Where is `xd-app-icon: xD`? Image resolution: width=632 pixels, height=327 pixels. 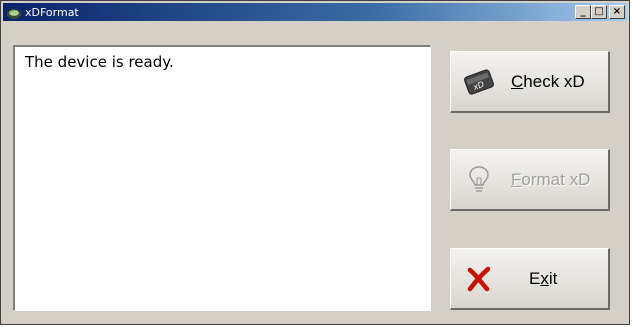 xd-app-icon: xD is located at coordinates (14, 12).